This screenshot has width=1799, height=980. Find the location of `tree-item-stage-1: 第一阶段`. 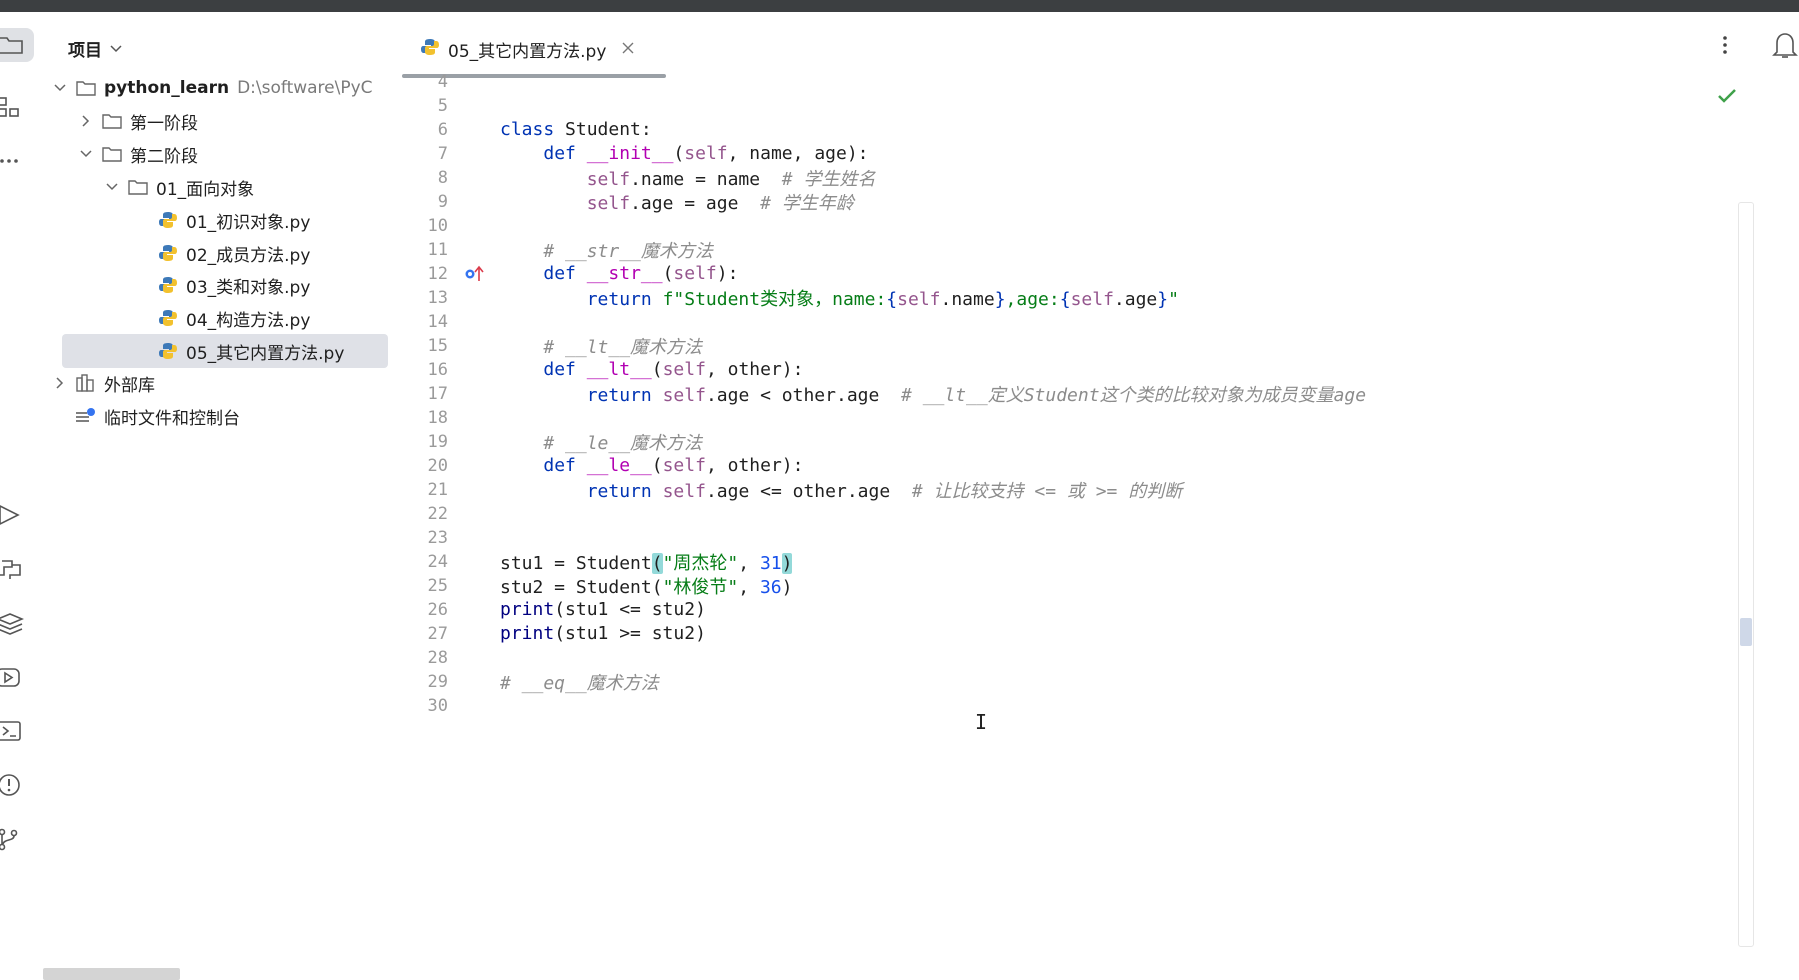

tree-item-stage-1: 第一阶段 is located at coordinates (261, 121).